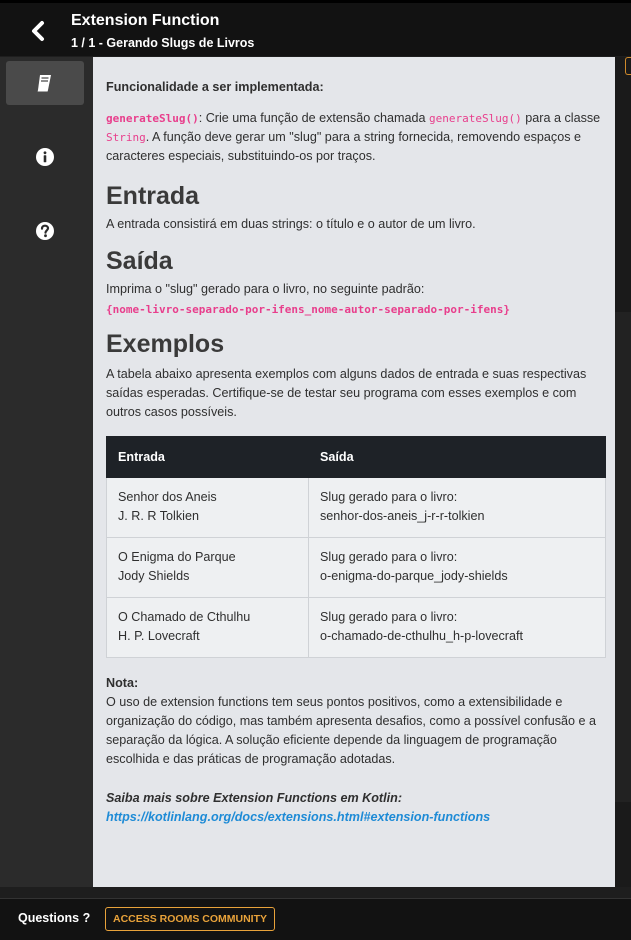 The height and width of the screenshot is (940, 631). I want to click on sidebar-item-help, so click(45, 231).